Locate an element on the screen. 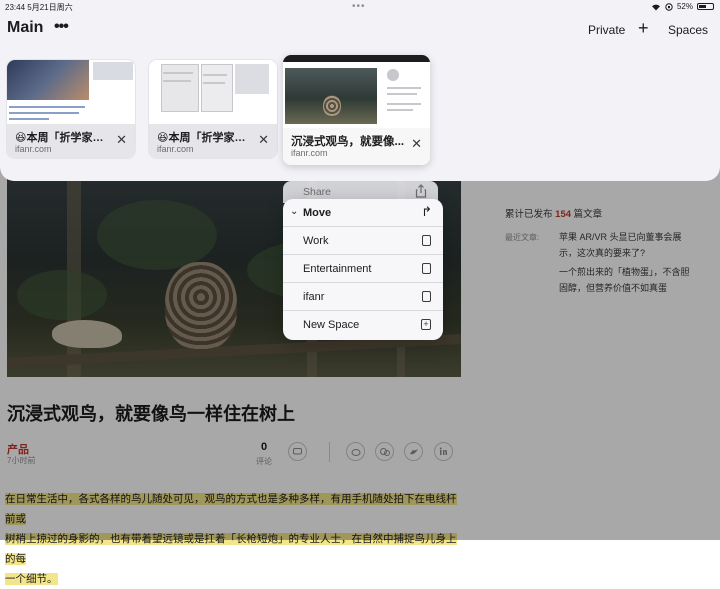 This screenshot has height=589, width=720. more-options-button: ••• is located at coordinates (61, 27).